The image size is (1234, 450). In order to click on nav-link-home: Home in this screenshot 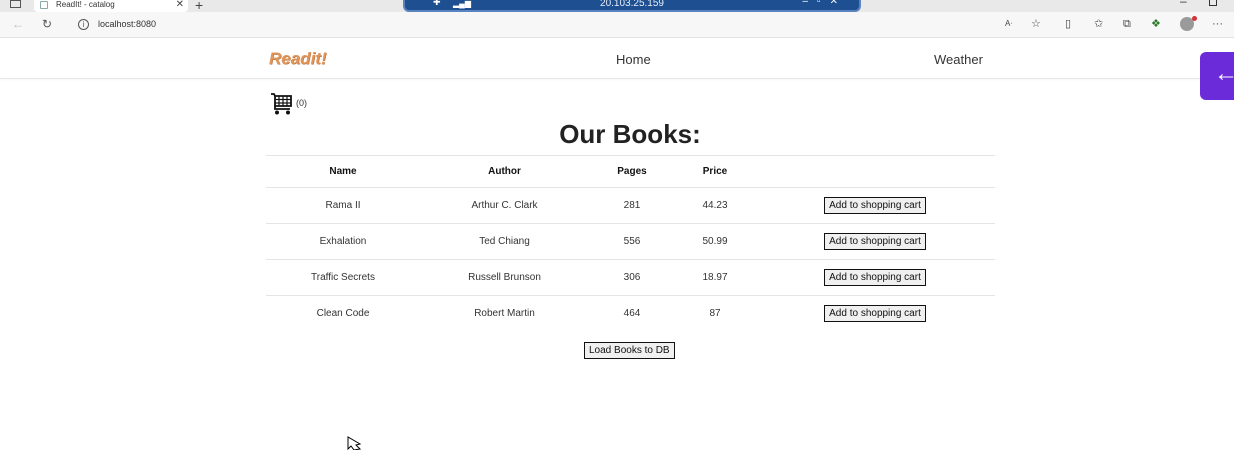, I will do `click(633, 59)`.